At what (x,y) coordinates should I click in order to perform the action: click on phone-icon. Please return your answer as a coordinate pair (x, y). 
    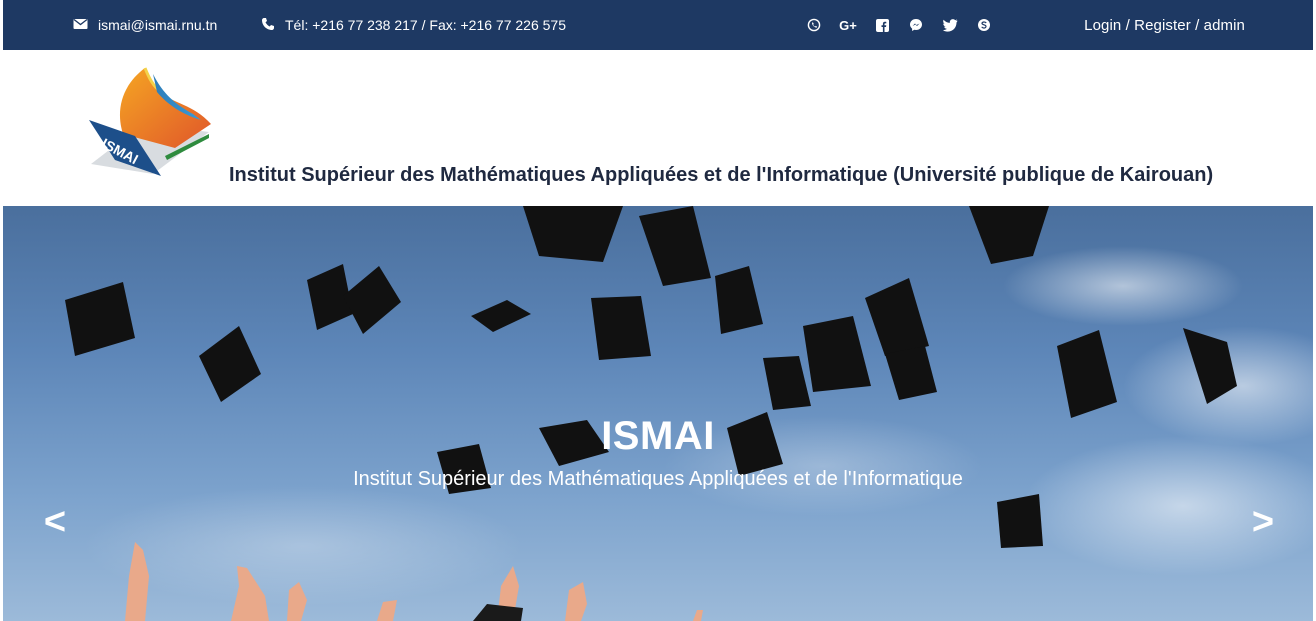
    Looking at the image, I should click on (268, 25).